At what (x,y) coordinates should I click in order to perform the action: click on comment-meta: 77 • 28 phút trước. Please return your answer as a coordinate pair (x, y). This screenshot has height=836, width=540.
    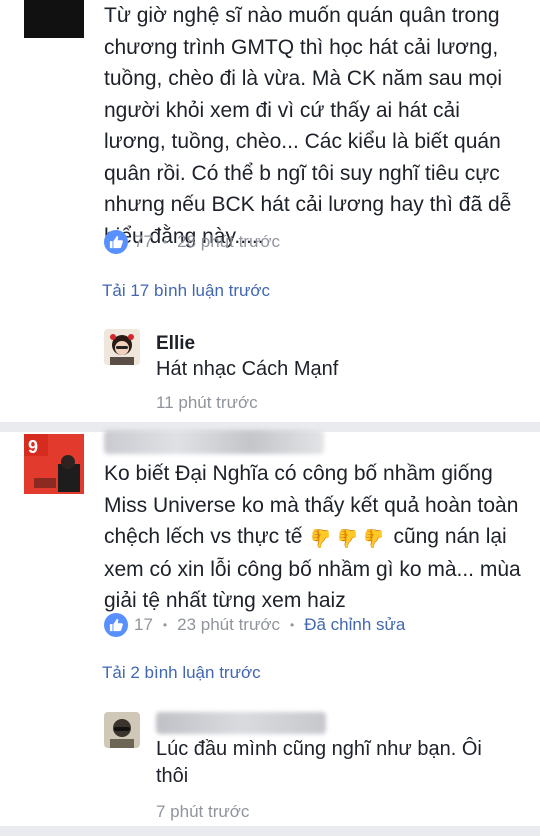
    Looking at the image, I should click on (192, 242).